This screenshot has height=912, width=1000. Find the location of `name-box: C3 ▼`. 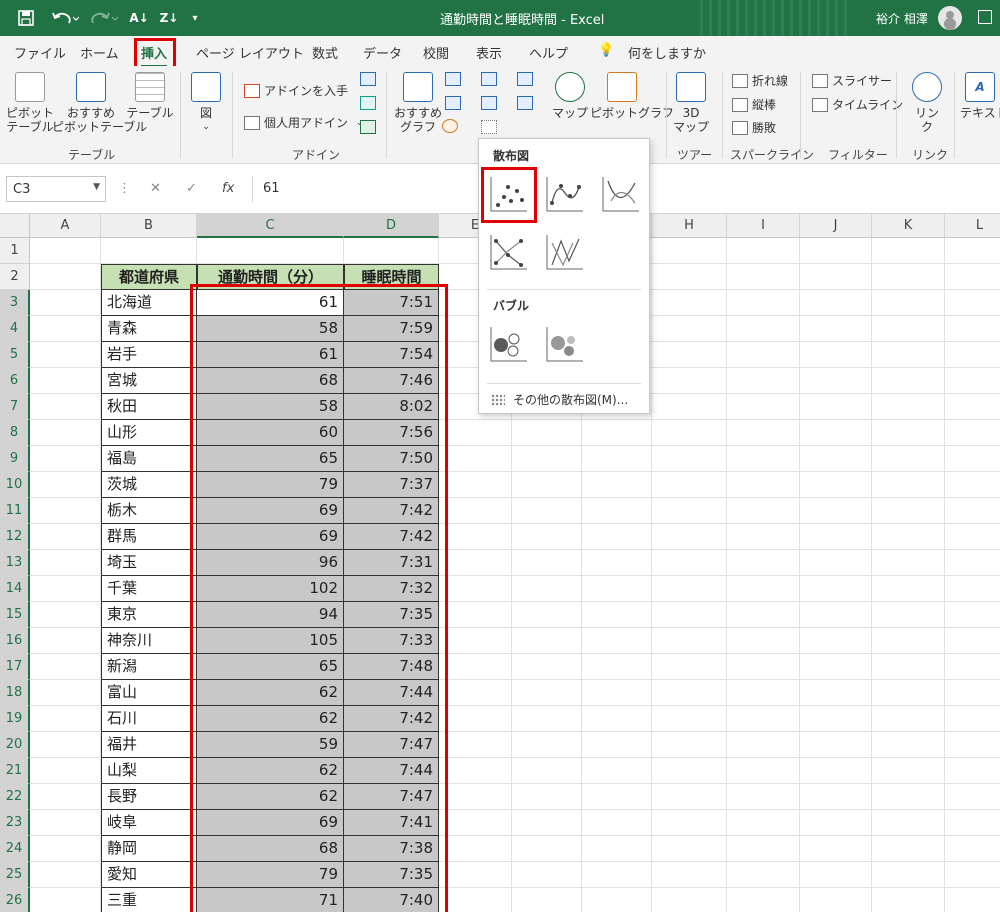

name-box: C3 ▼ is located at coordinates (56, 189).